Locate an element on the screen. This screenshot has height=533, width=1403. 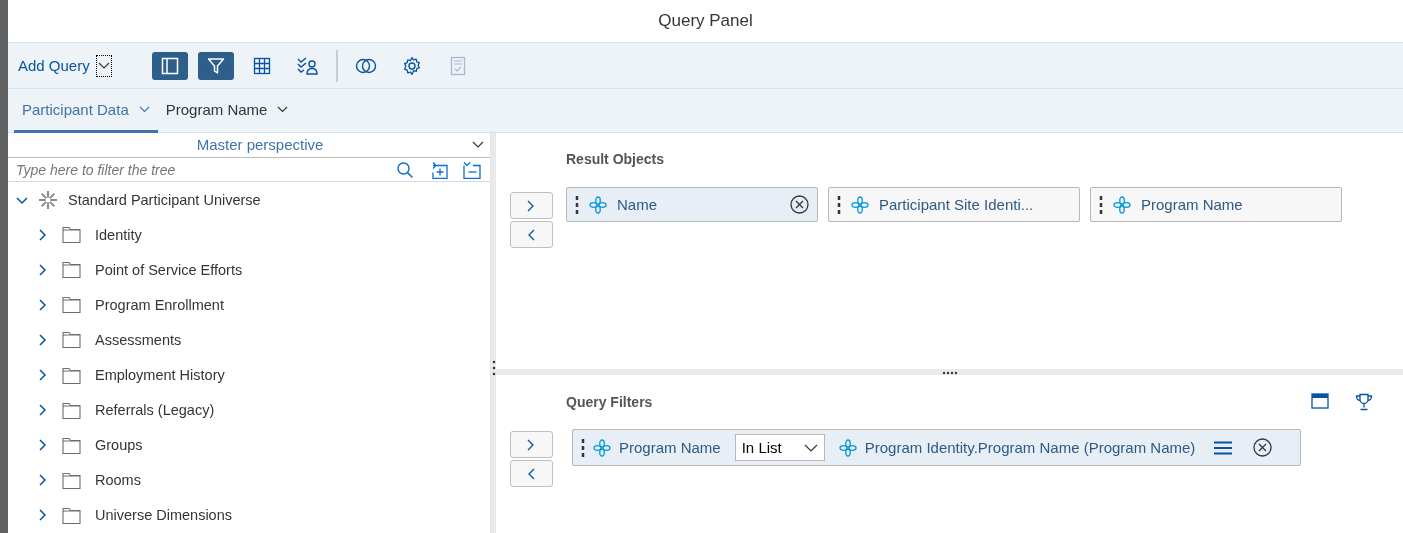
sidebar-icon is located at coordinates (169, 65).